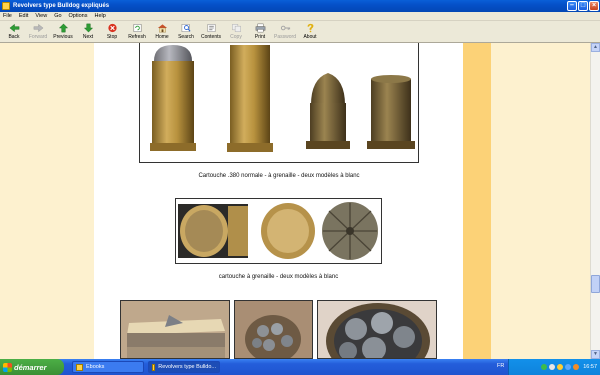 The height and width of the screenshot is (375, 600). Describe the element at coordinates (79, 367) in the screenshot. I see `folder-icon` at that location.